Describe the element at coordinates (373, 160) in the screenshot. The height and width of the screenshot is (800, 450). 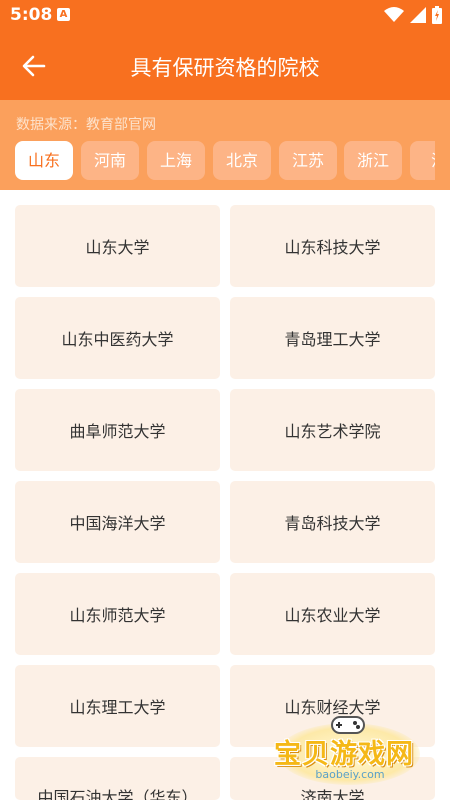
I see `province-tab: 浙江` at that location.